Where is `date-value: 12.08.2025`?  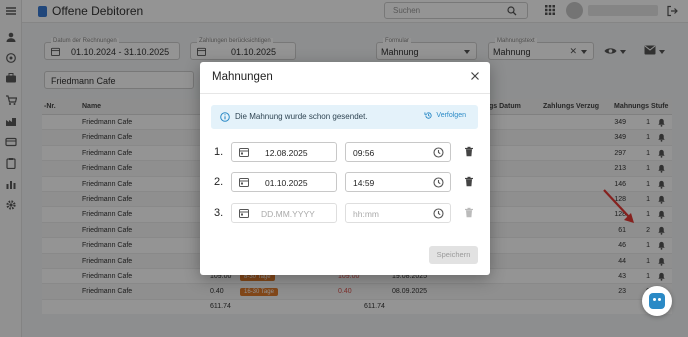 date-value: 12.08.2025 is located at coordinates (286, 153).